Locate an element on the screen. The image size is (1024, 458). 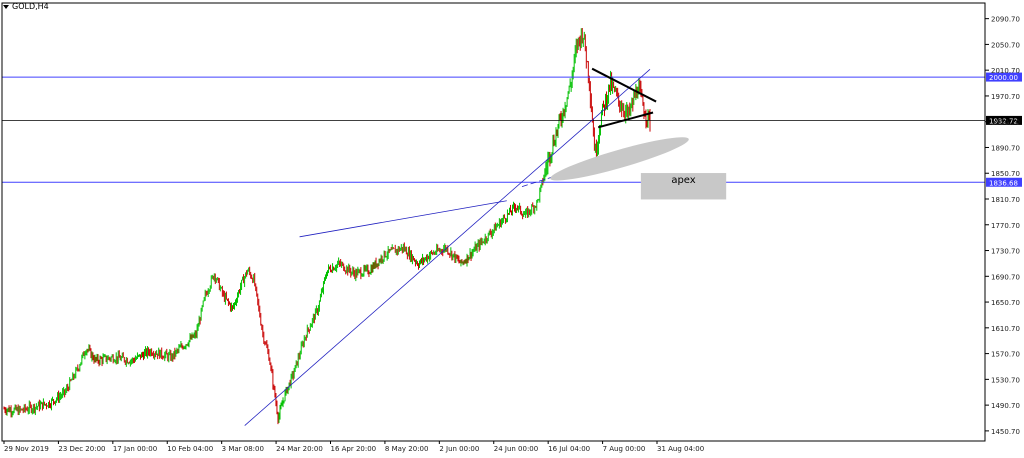
x-tick-label: 31 Aug 04:00 is located at coordinates (680, 449).